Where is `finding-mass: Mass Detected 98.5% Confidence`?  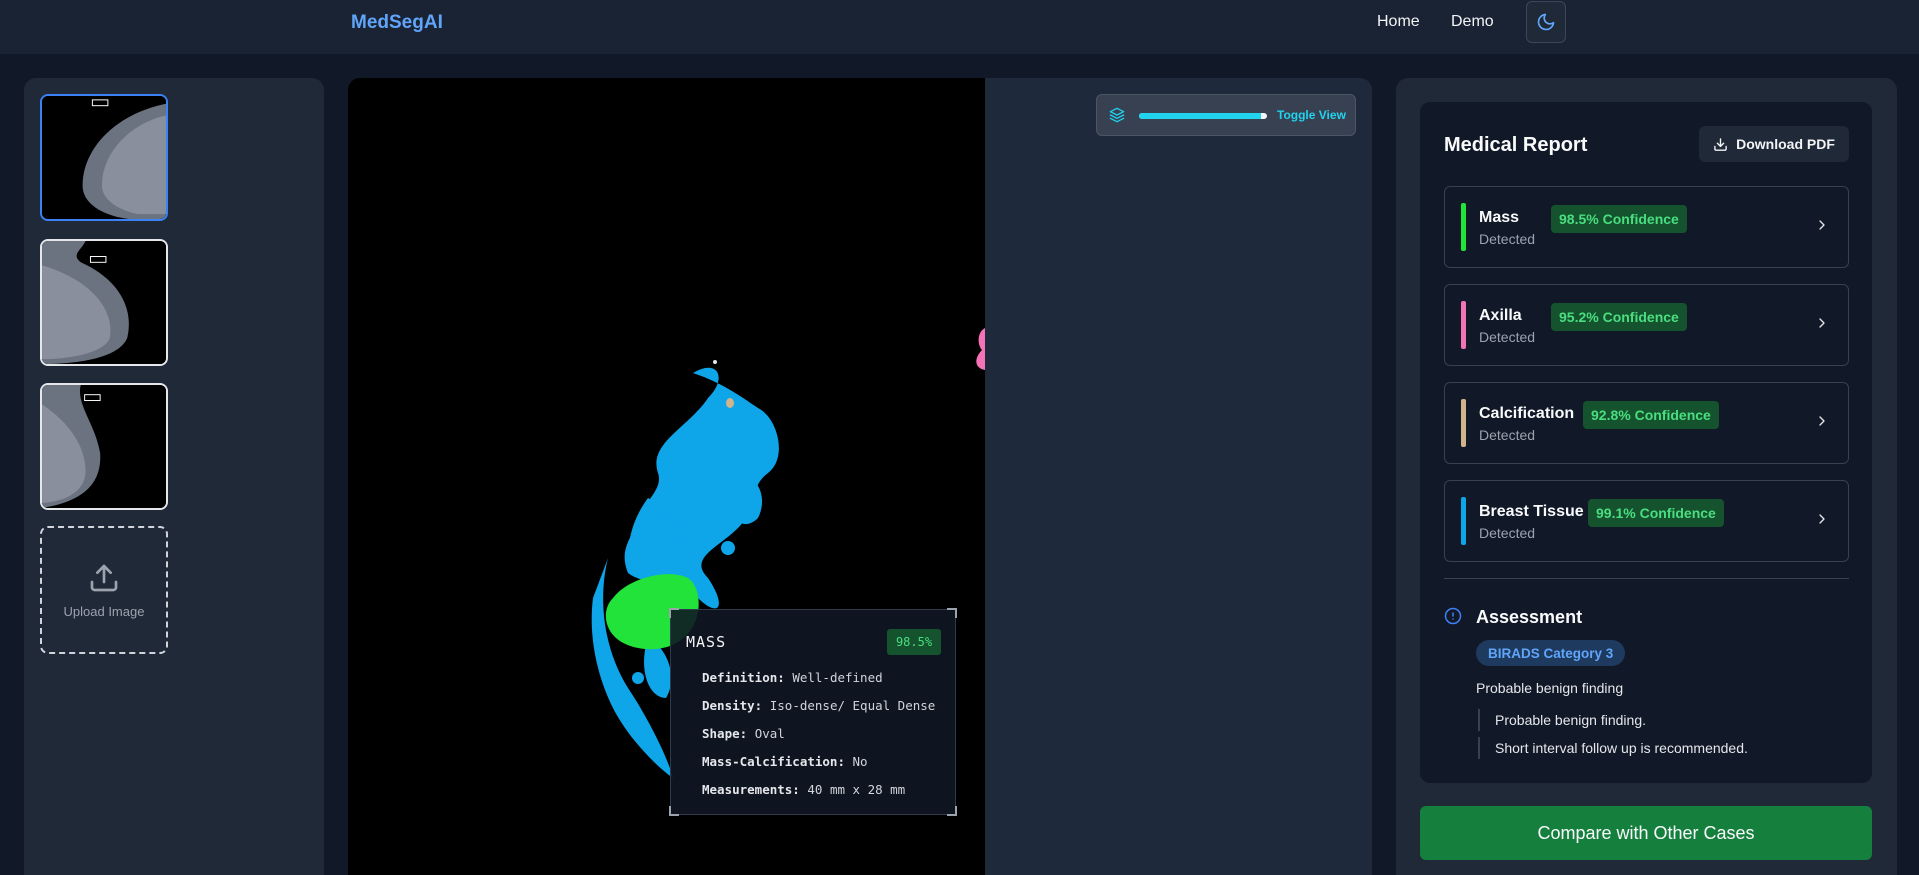 finding-mass: Mass Detected 98.5% Confidence is located at coordinates (1646, 227).